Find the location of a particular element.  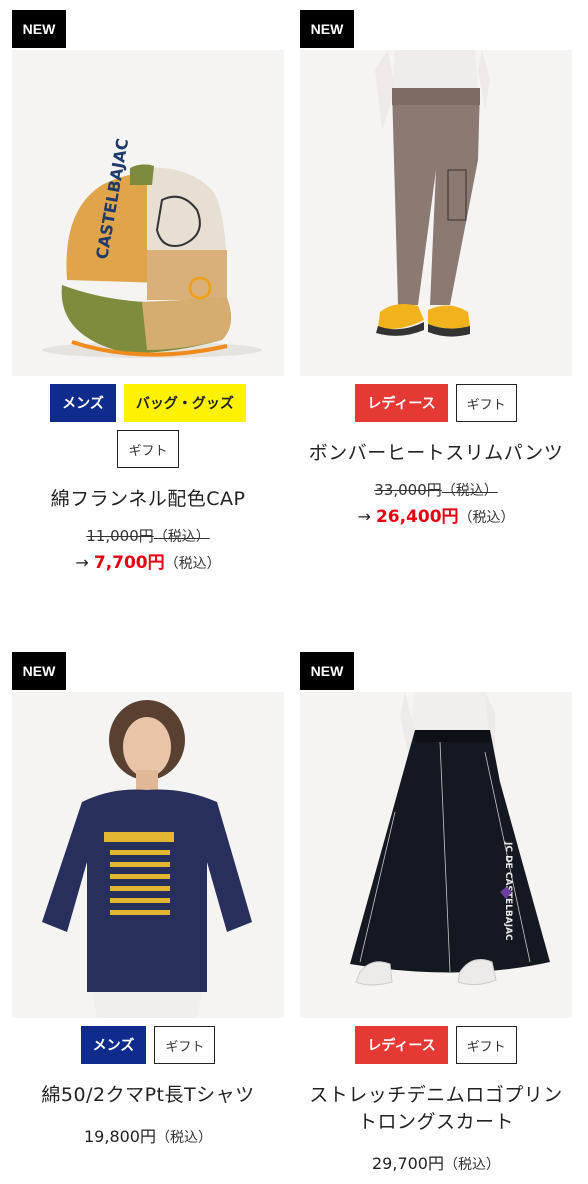

product-image: JC DE CASTELBAJAC is located at coordinates (436, 855).